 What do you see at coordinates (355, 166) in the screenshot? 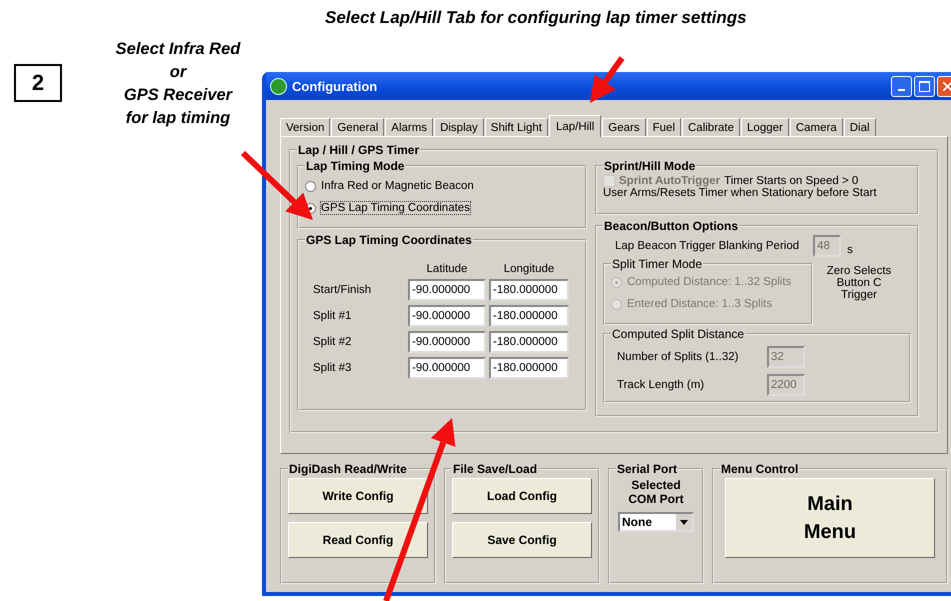
I see `group-title: Lap Timing Mode` at bounding box center [355, 166].